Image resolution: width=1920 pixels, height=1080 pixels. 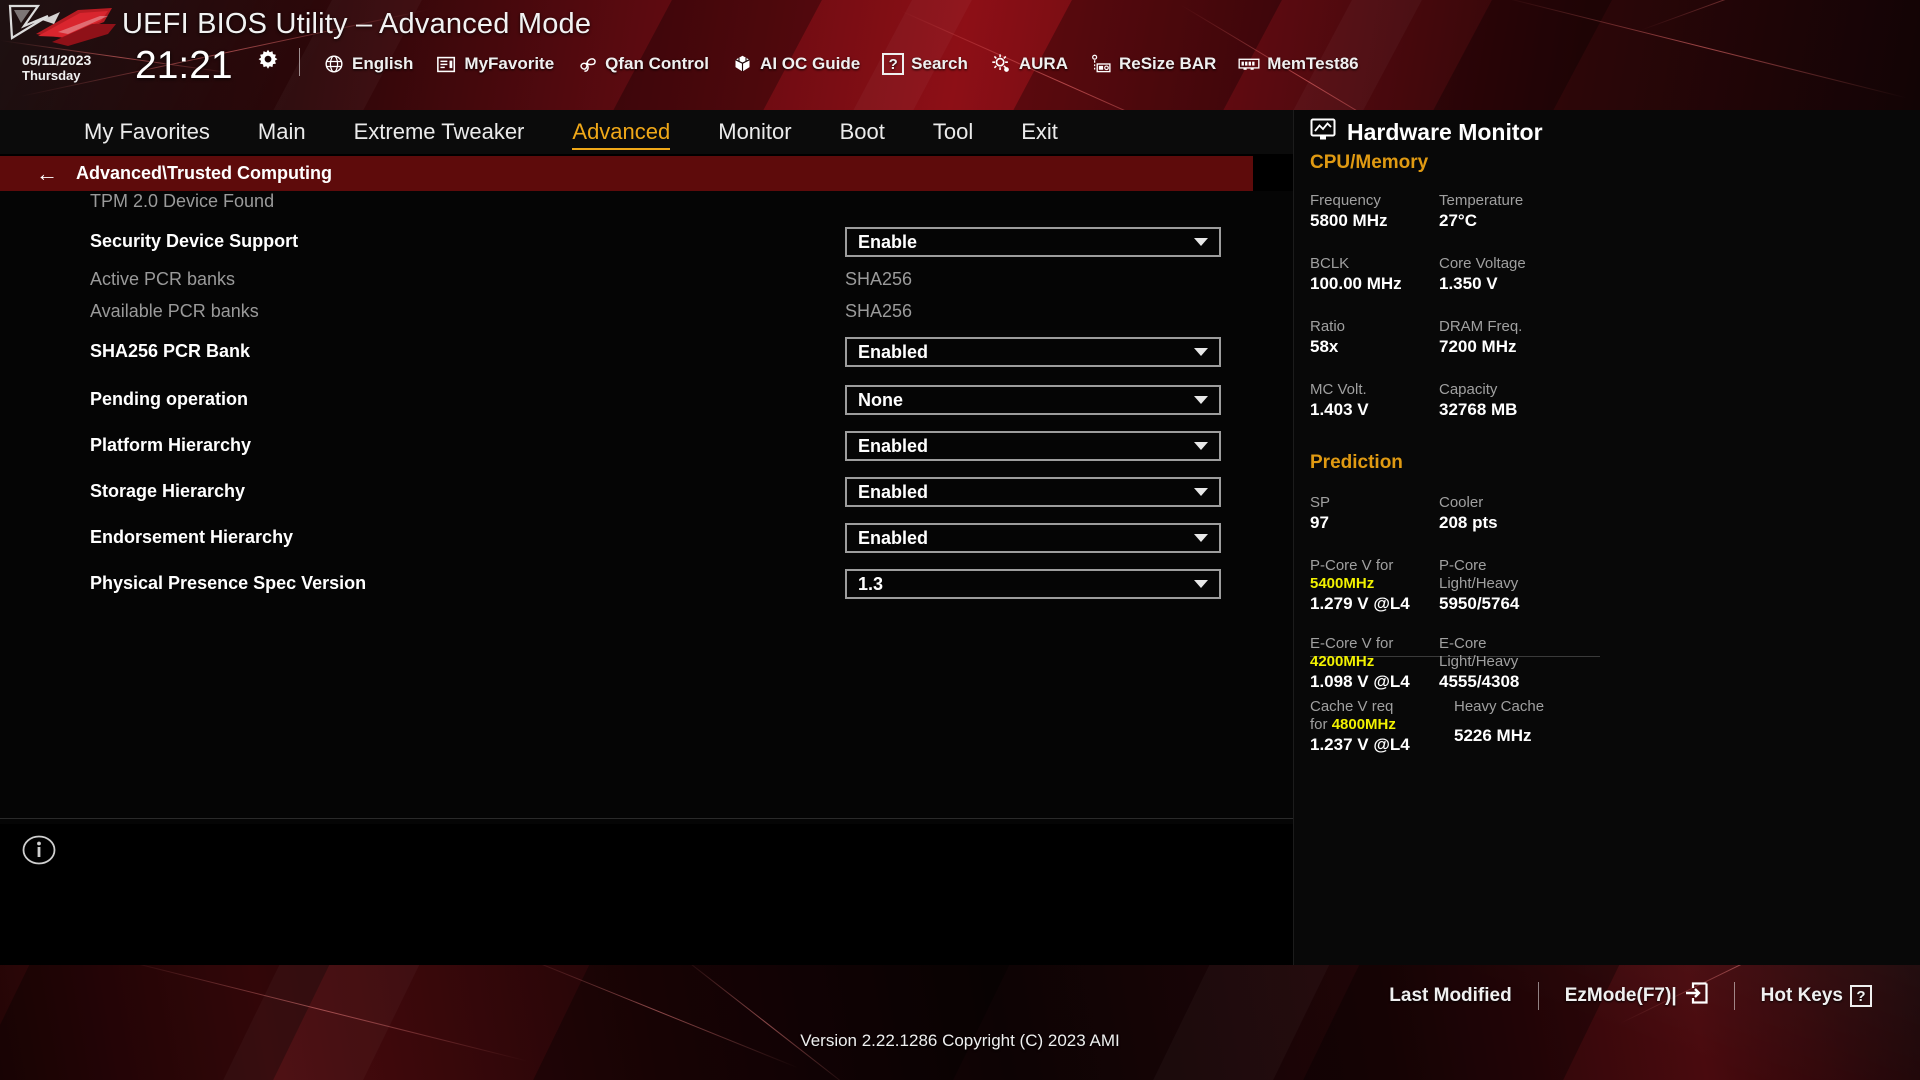 What do you see at coordinates (1033, 492) in the screenshot?
I see `dropdown-storage-hierarchy: Enabled` at bounding box center [1033, 492].